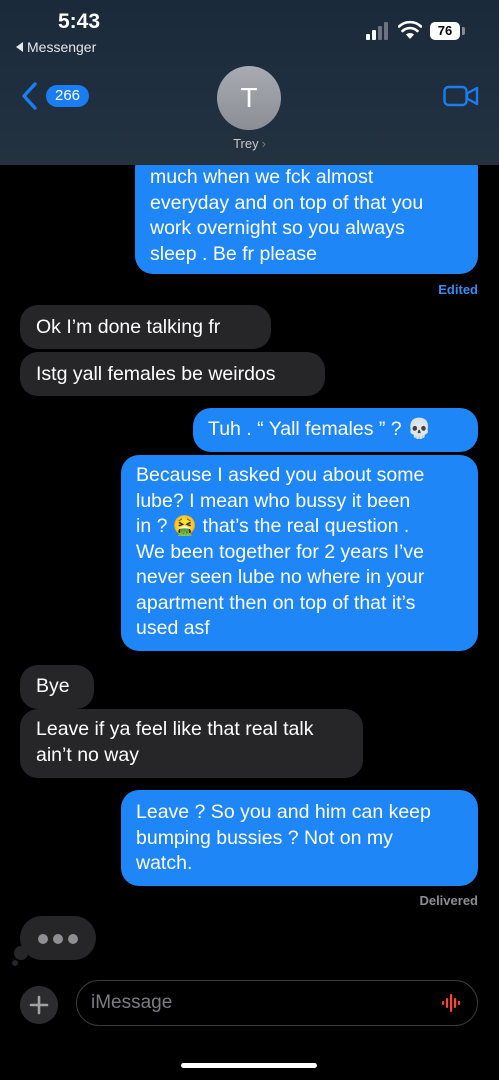  Describe the element at coordinates (458, 289) in the screenshot. I see `edited-label: Edited` at that location.